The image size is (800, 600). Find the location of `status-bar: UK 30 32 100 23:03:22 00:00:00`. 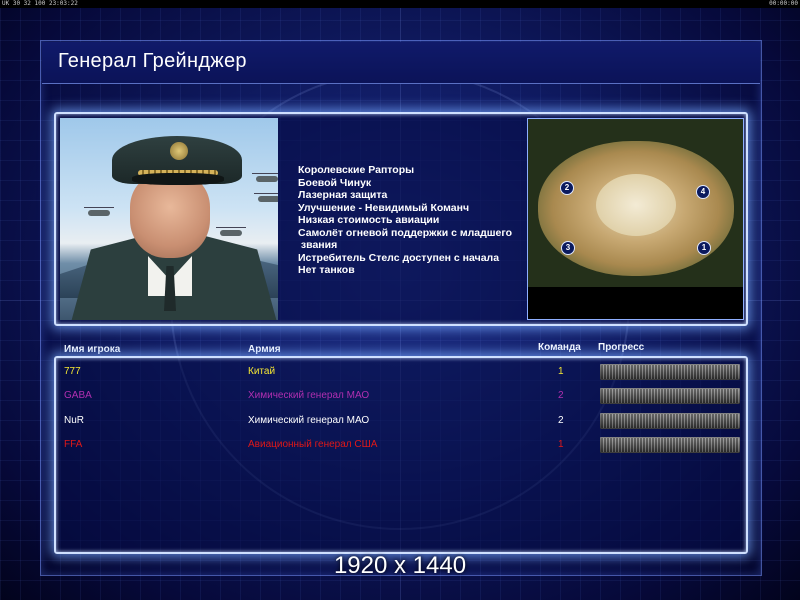

status-bar: UK 30 32 100 23:03:22 00:00:00 is located at coordinates (400, 4).